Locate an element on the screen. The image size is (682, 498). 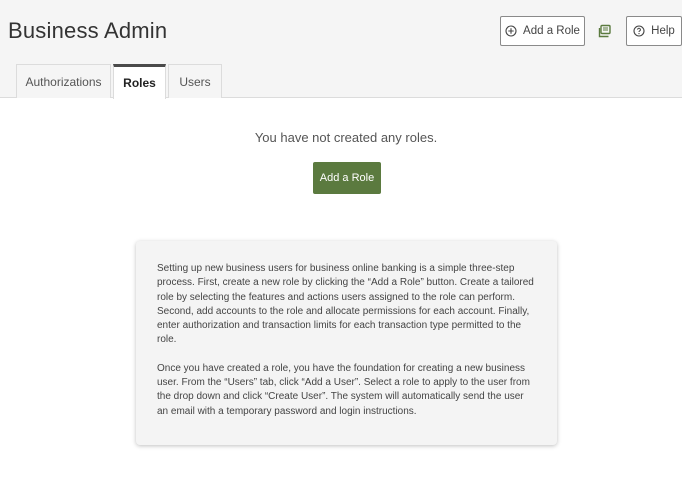
tab-authorizations: Authorizations is located at coordinates (63, 81).